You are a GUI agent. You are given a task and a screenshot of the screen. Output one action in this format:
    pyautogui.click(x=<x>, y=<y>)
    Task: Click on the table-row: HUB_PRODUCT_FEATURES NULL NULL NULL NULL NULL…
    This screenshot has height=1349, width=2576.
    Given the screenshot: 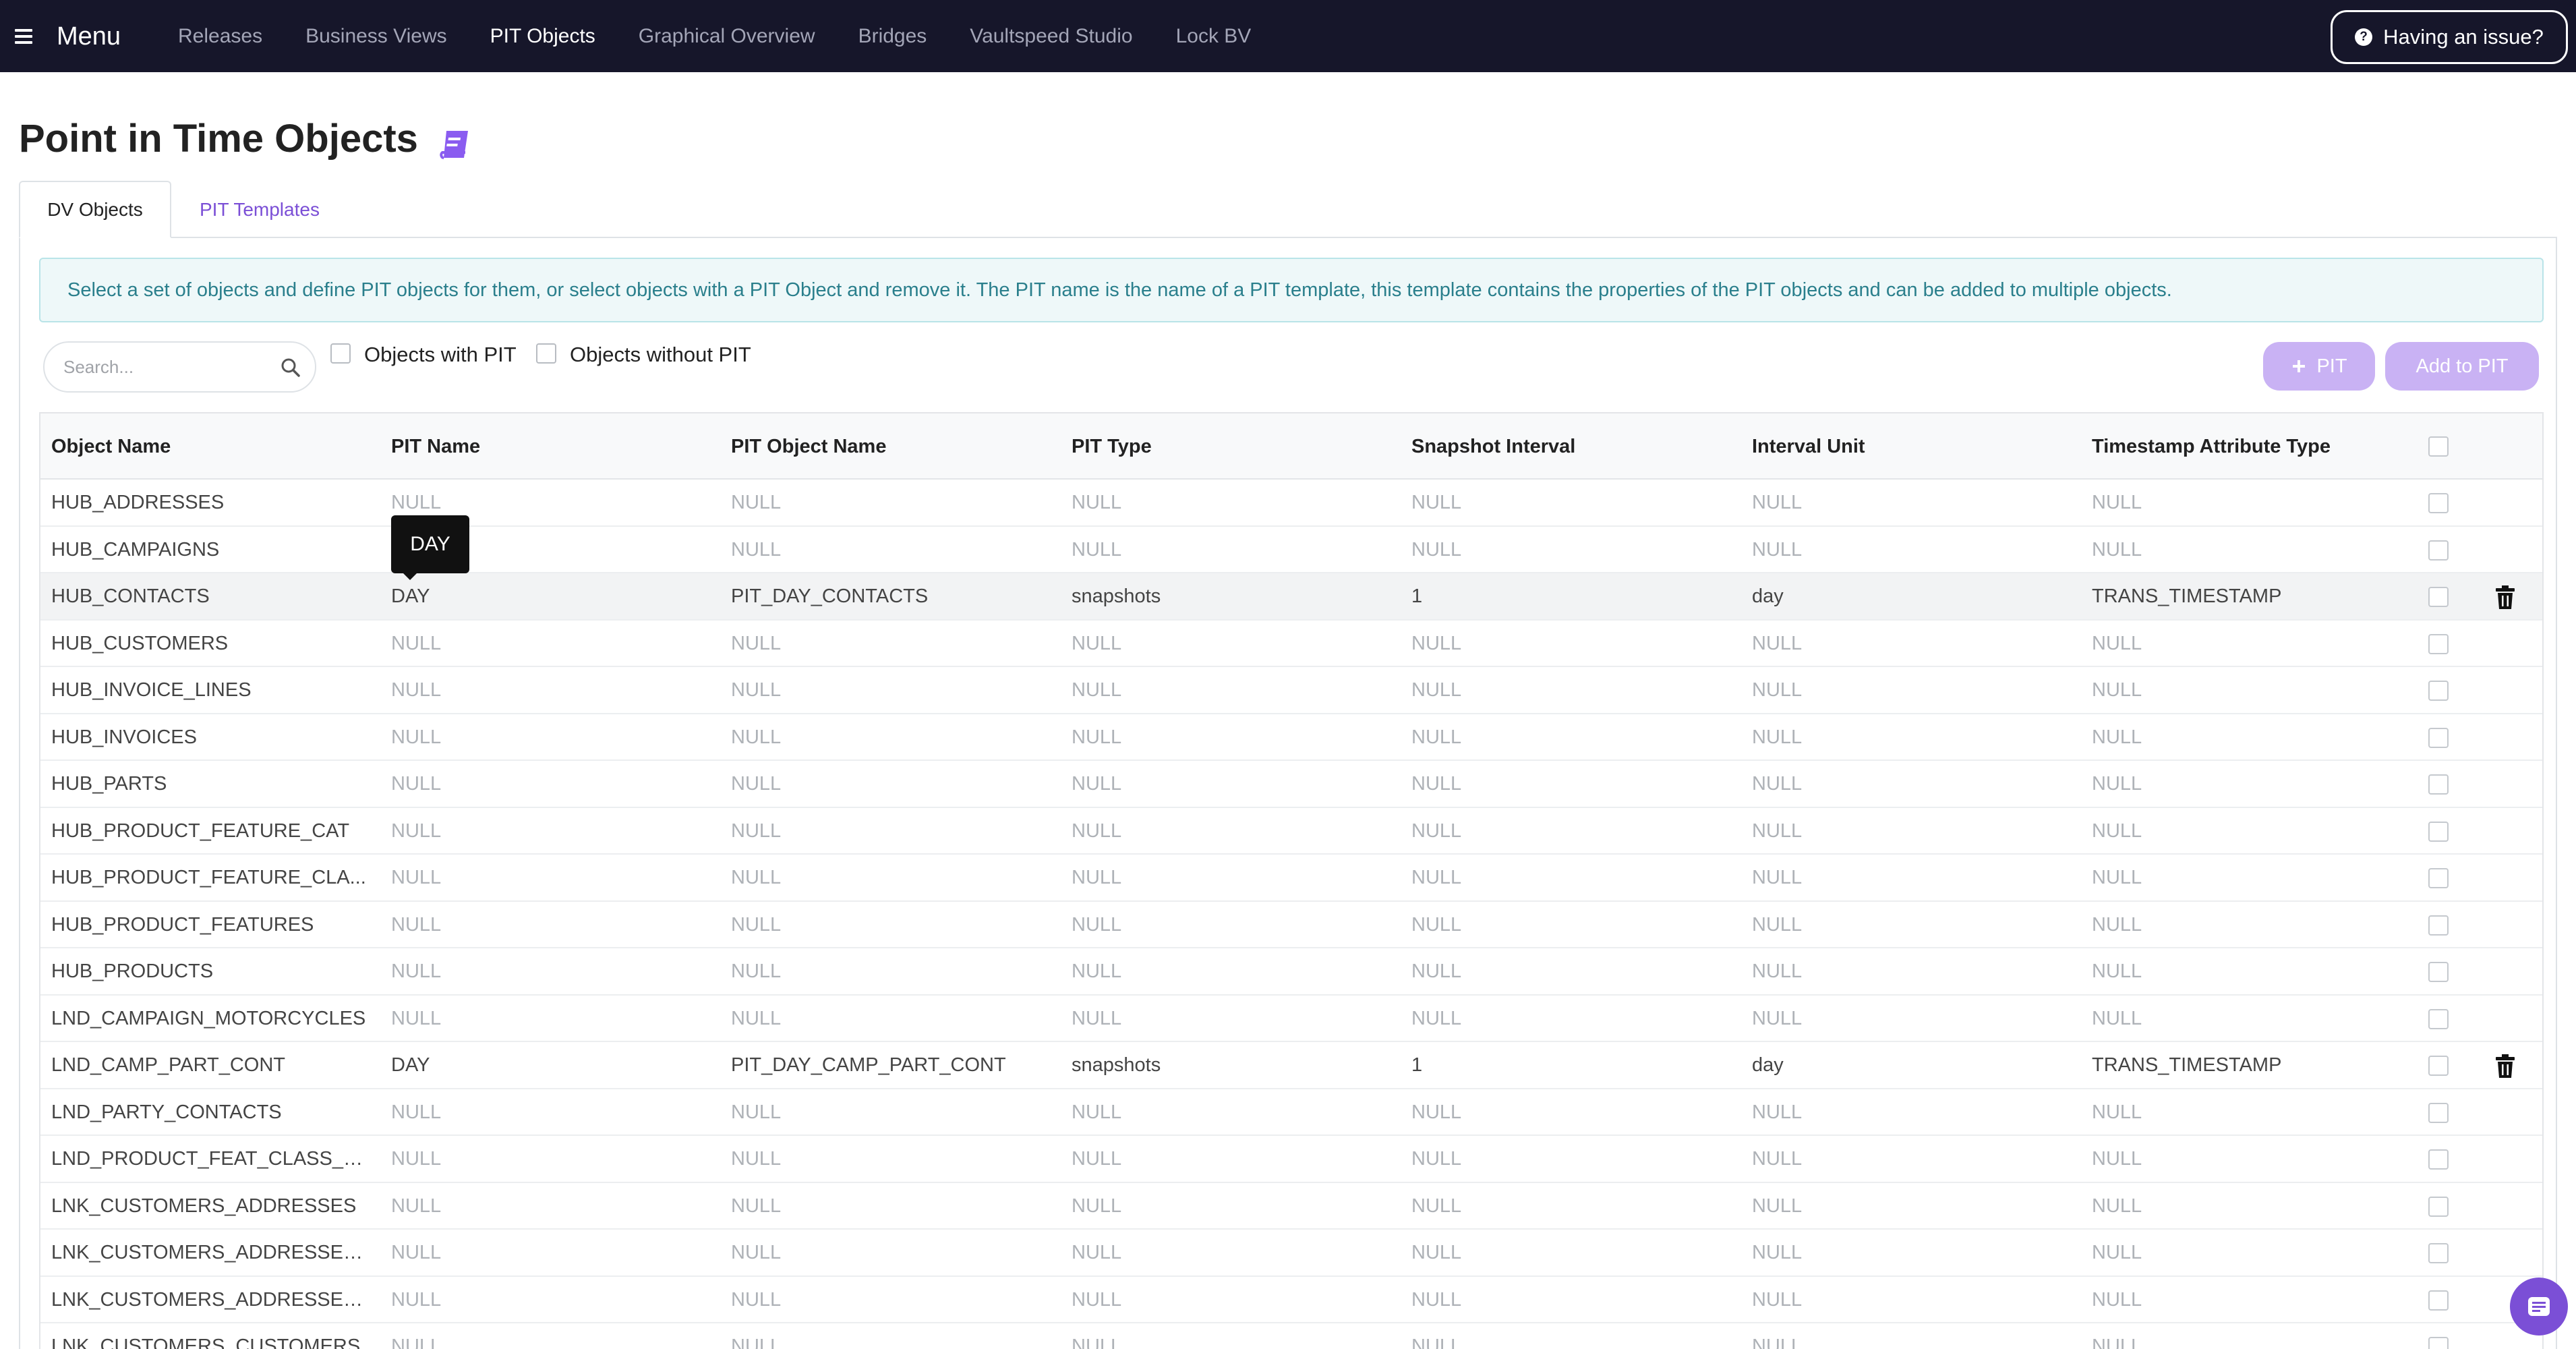 What is the action you would take?
    pyautogui.click(x=1291, y=925)
    